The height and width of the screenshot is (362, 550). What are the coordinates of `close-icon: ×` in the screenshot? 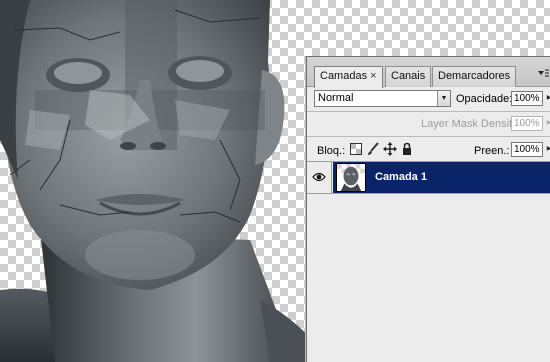 It's located at (373, 76).